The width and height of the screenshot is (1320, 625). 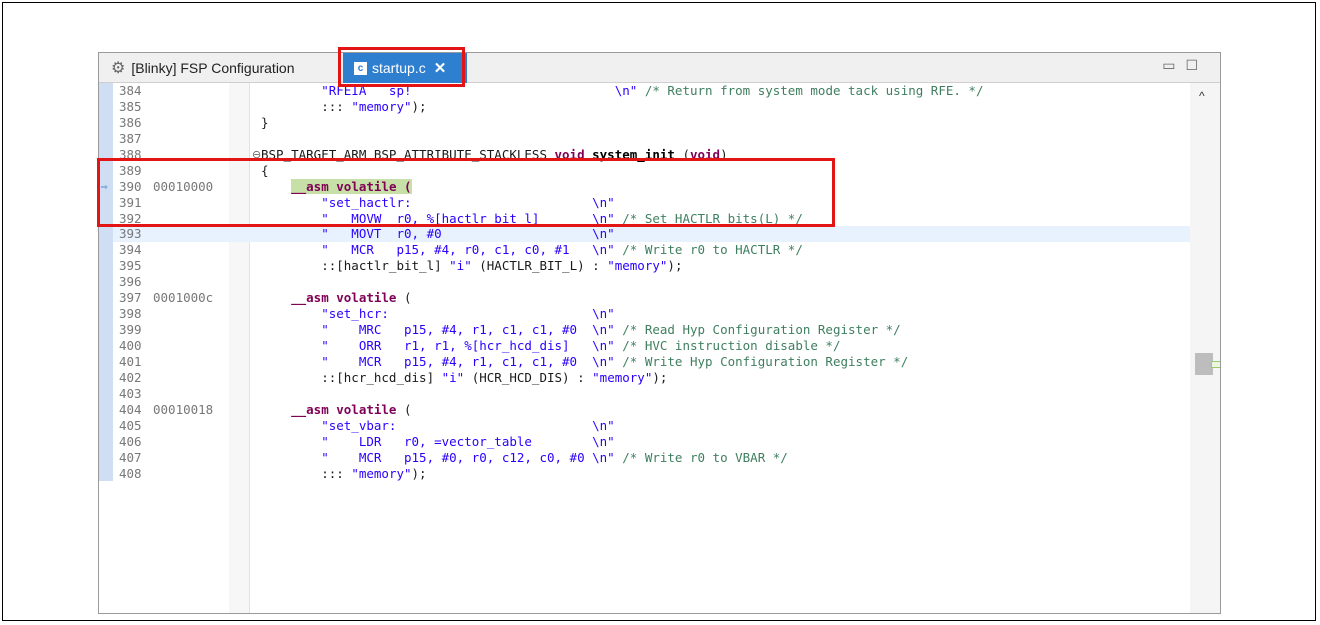 I want to click on instruction-address: 0001000c, so click(x=183, y=298).